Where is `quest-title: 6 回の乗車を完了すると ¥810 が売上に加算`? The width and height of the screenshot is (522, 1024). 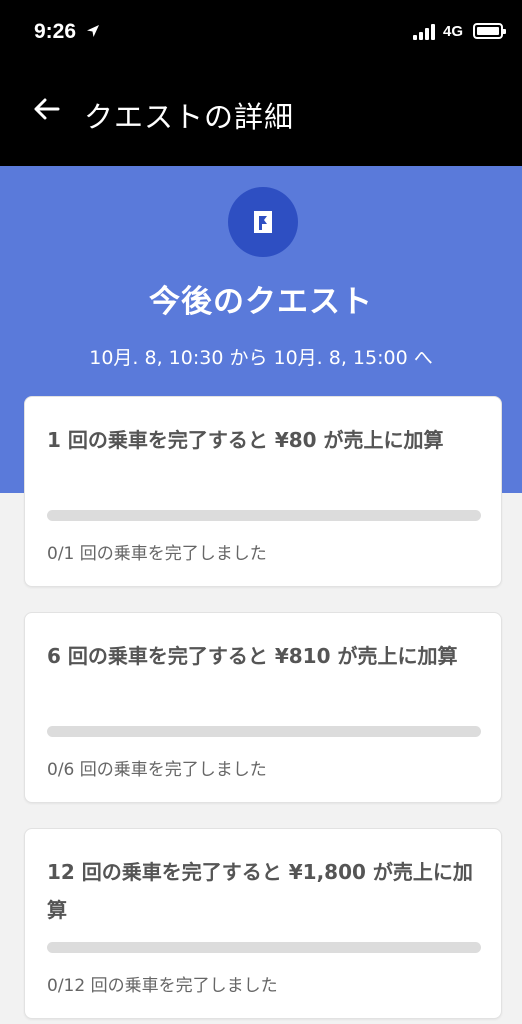
quest-title: 6 回の乗車を完了すると ¥810 が売上に加算 is located at coordinates (252, 656).